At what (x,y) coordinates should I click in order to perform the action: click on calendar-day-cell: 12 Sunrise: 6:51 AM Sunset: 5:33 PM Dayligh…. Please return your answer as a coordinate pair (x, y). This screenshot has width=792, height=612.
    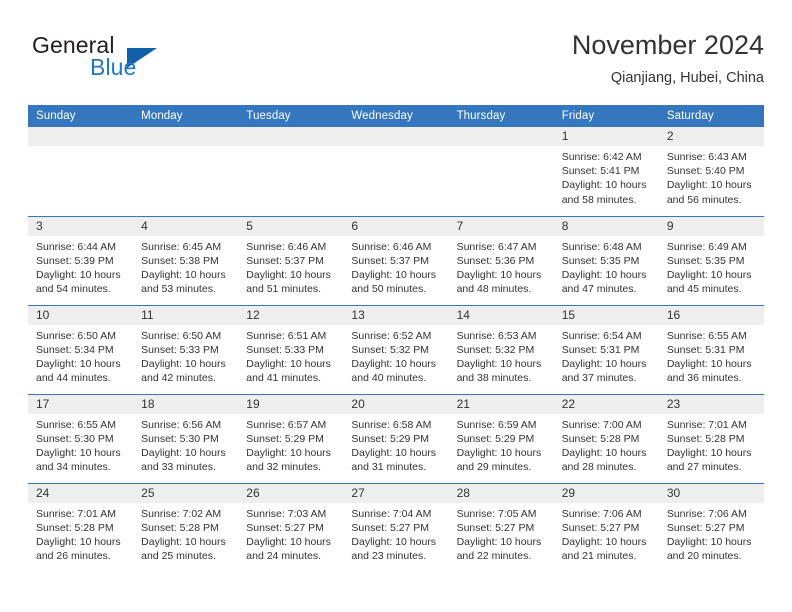
    Looking at the image, I should click on (291, 349).